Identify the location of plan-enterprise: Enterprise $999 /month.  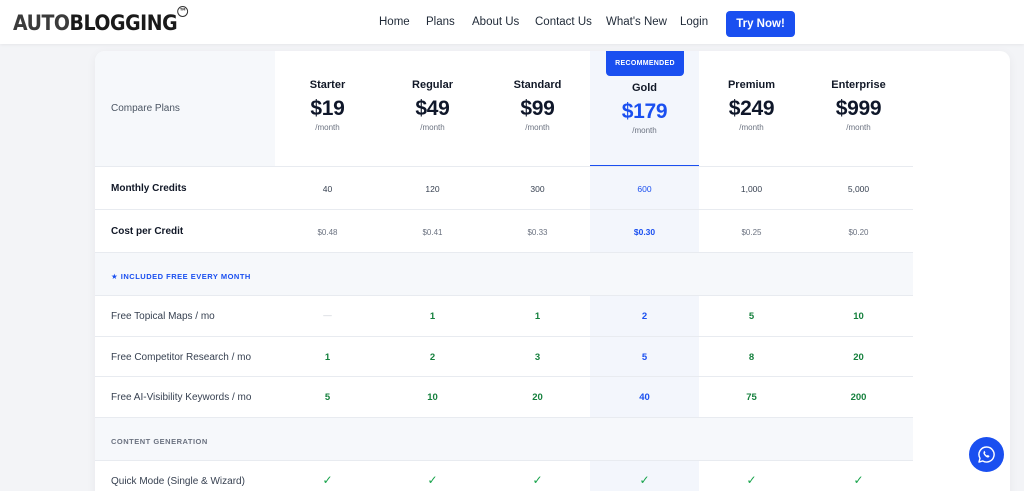
(858, 105).